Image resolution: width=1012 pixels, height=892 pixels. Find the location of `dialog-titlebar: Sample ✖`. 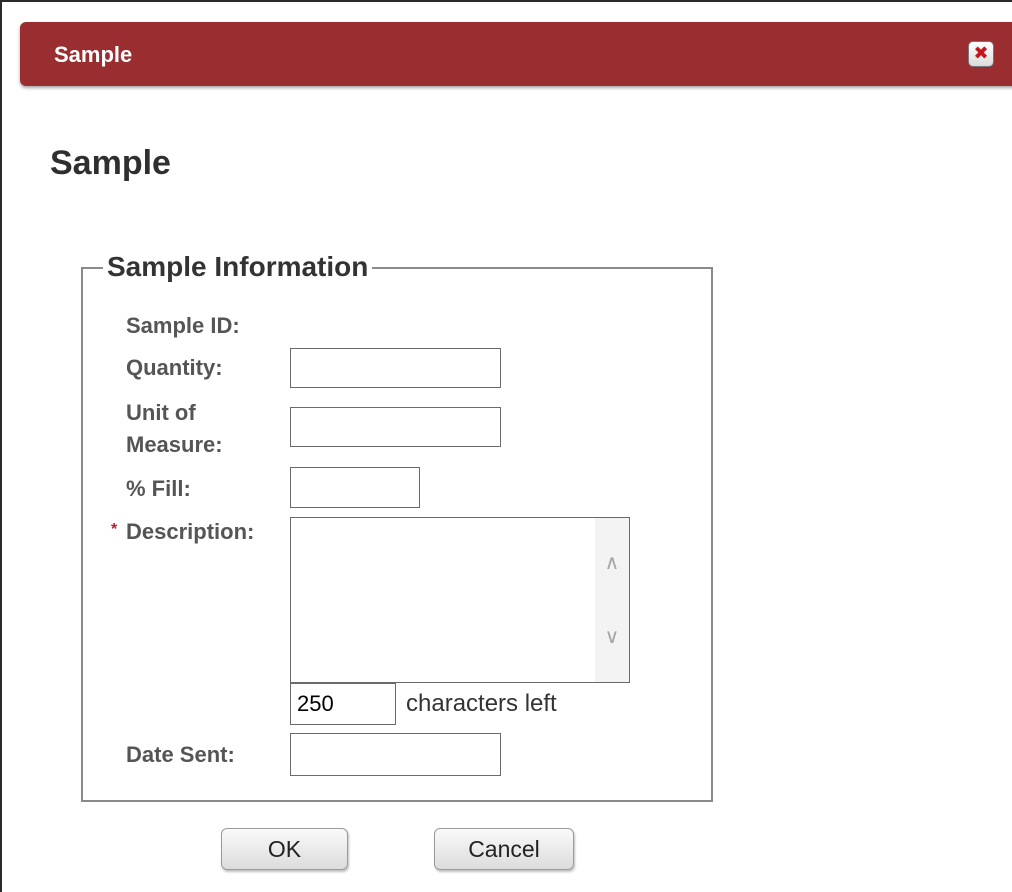

dialog-titlebar: Sample ✖ is located at coordinates (516, 54).